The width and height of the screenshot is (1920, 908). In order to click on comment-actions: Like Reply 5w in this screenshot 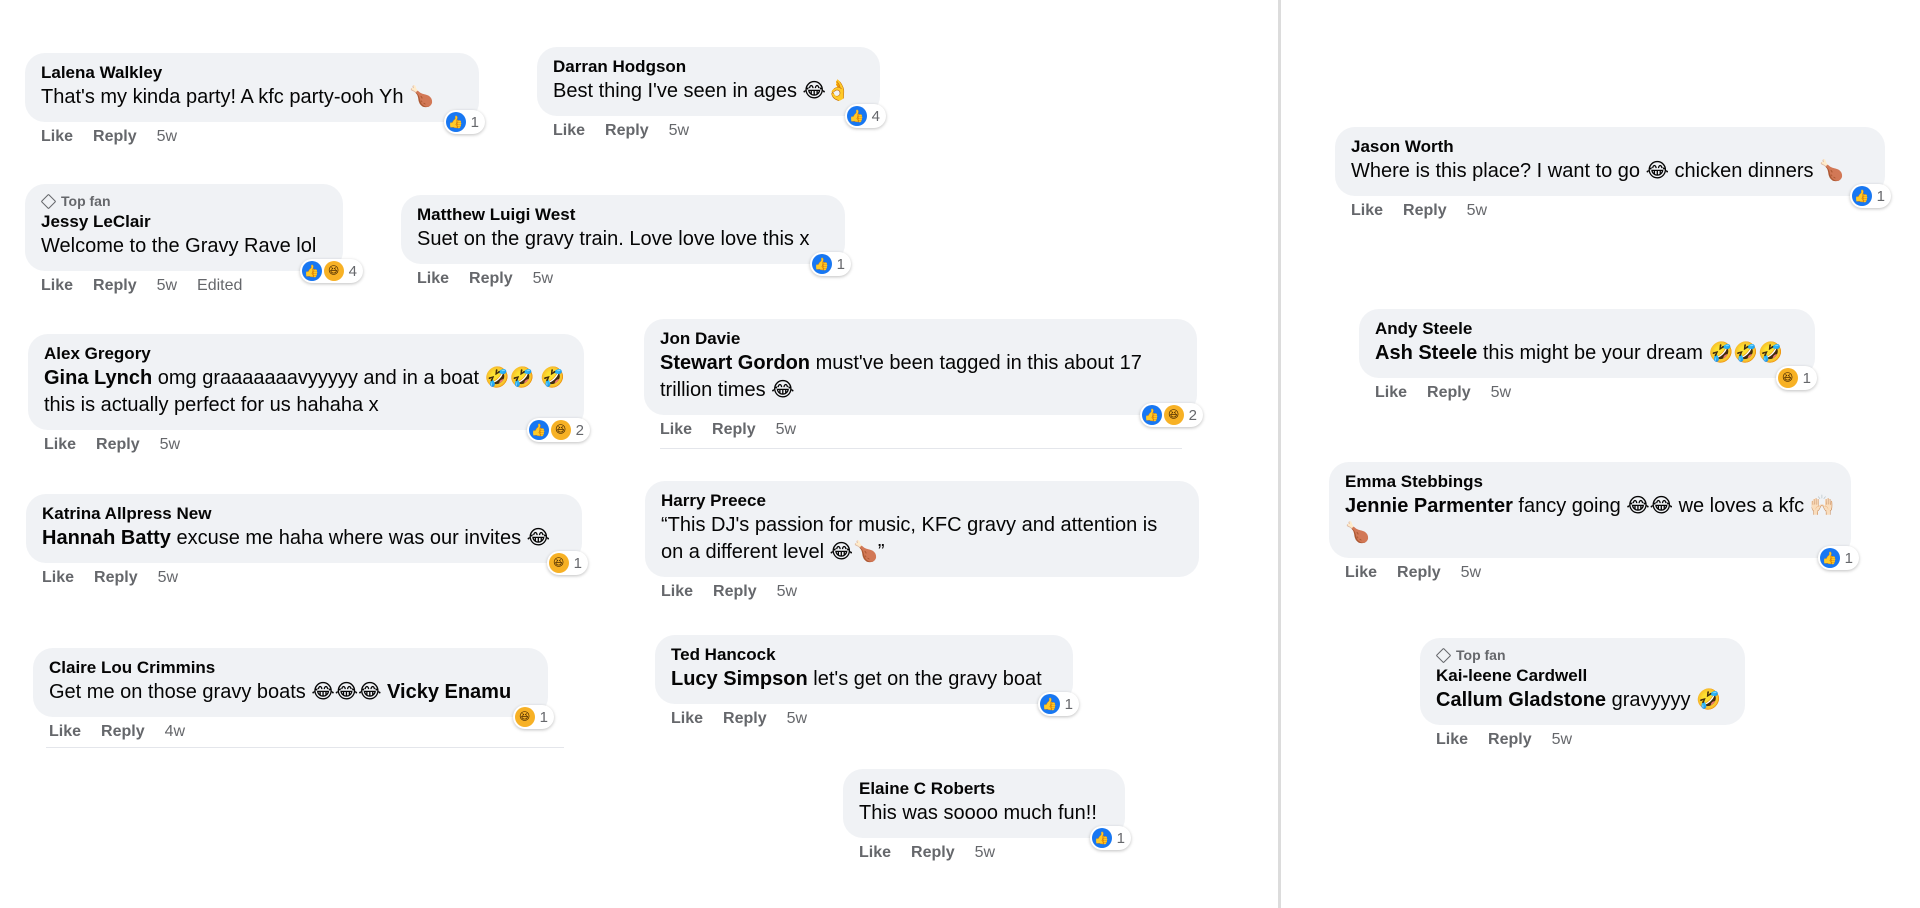, I will do `click(872, 719)`.